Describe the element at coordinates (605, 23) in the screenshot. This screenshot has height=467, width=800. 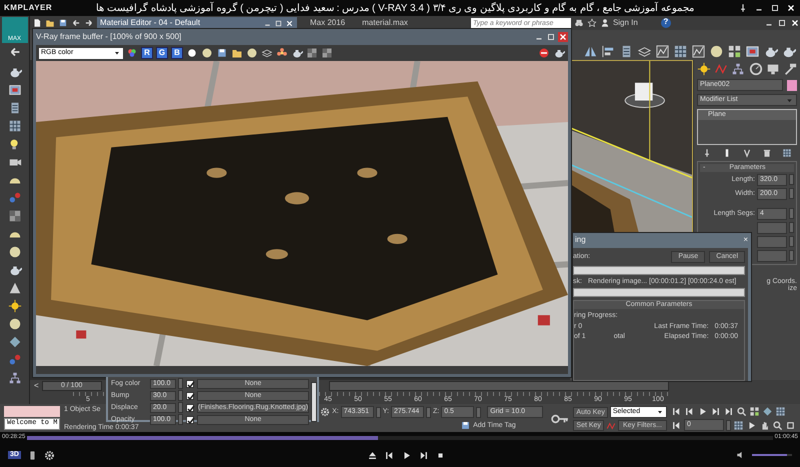
I see `person-icon` at that location.